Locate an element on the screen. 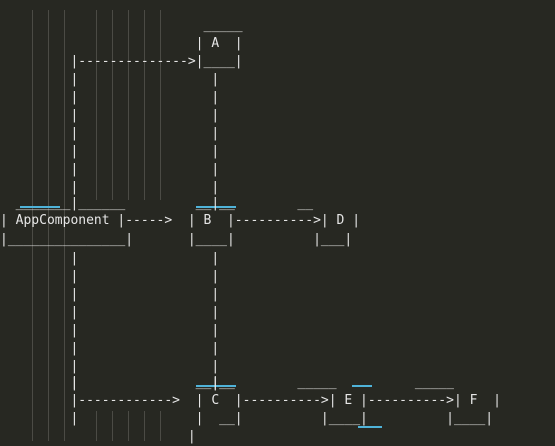 This screenshot has height=446, width=555. code-line: | __|__ _____ _____ is located at coordinates (277, 383).